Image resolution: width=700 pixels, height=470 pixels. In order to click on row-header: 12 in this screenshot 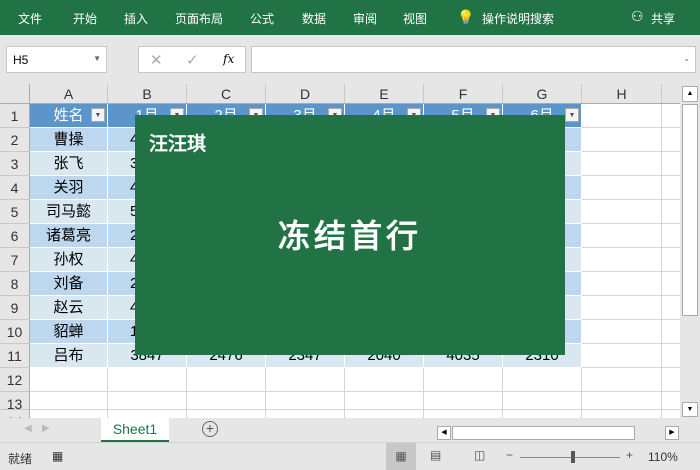, I will do `click(15, 380)`.